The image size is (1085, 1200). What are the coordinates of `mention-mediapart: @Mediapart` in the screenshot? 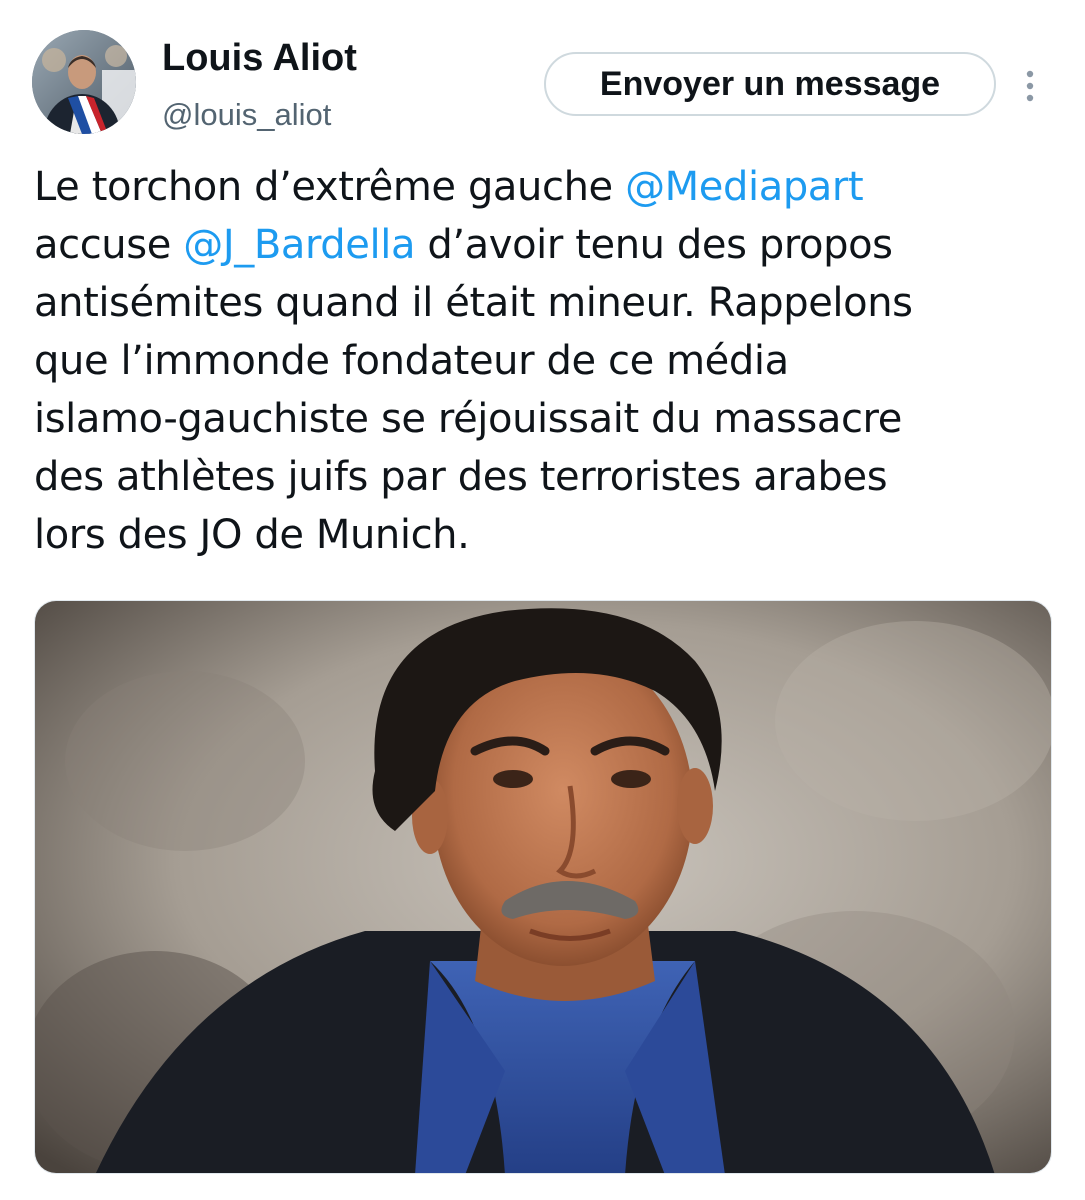 It's located at (744, 187).